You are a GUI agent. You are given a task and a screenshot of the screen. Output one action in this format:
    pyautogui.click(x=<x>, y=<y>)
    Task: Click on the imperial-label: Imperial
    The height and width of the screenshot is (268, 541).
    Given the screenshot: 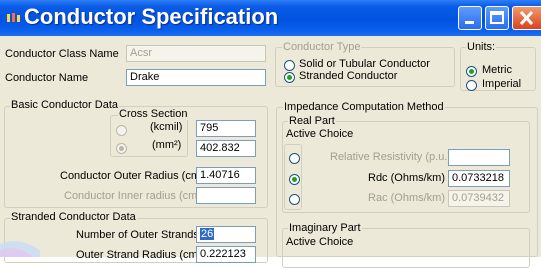 What is the action you would take?
    pyautogui.click(x=502, y=84)
    